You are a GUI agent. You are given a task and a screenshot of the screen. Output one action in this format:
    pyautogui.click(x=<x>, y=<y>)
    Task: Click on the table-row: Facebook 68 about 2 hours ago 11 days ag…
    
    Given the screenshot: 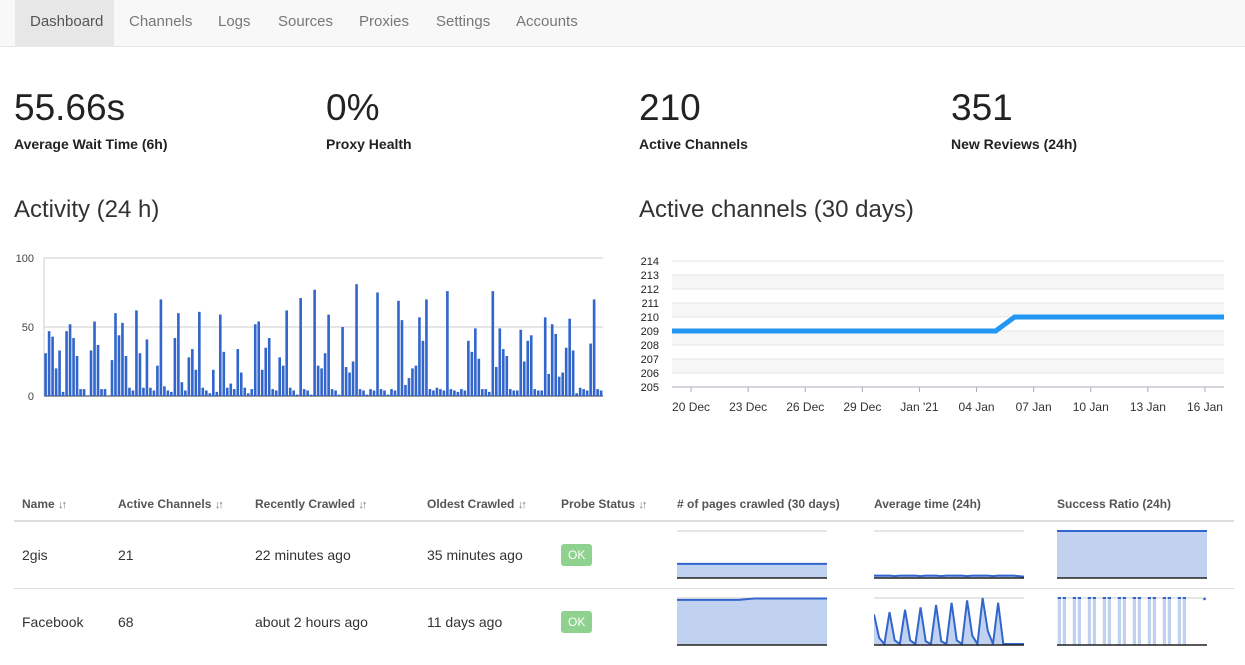 What is the action you would take?
    pyautogui.click(x=624, y=621)
    